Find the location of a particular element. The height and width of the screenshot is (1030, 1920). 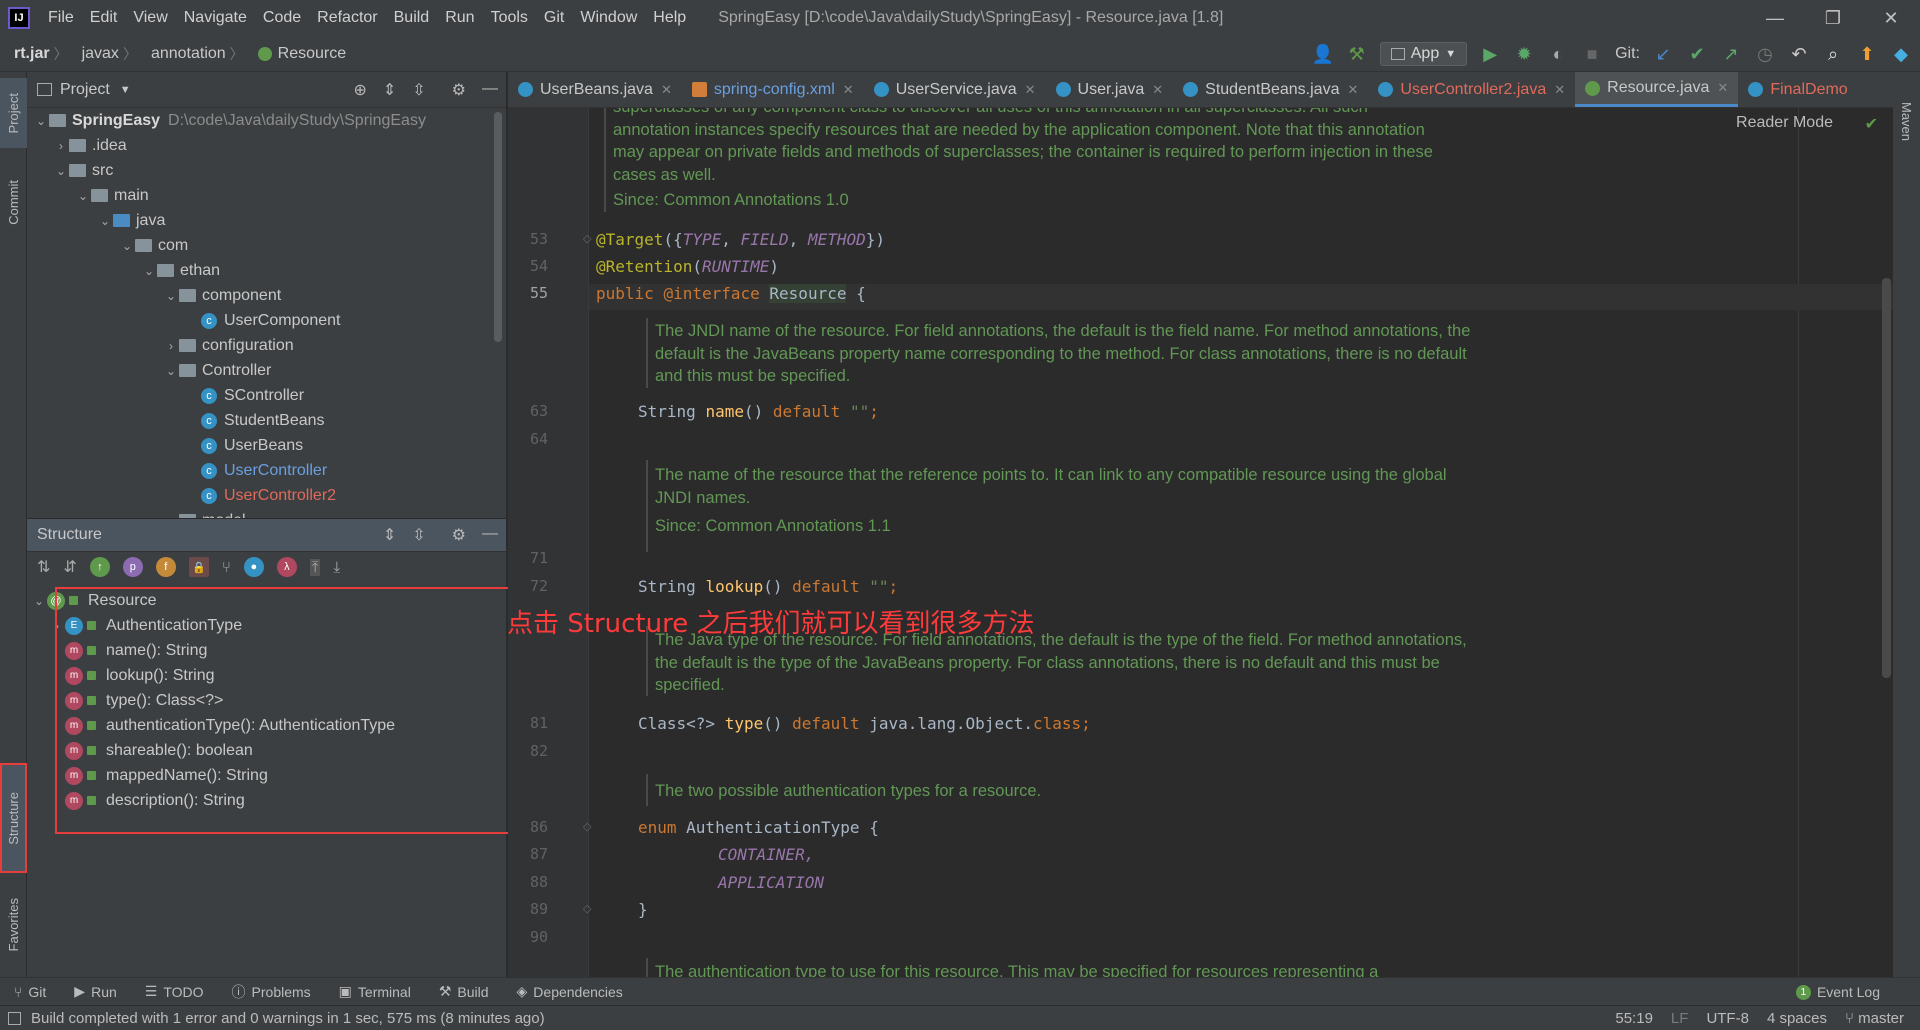

expand-all-icon: ⇕ is located at coordinates (389, 535).